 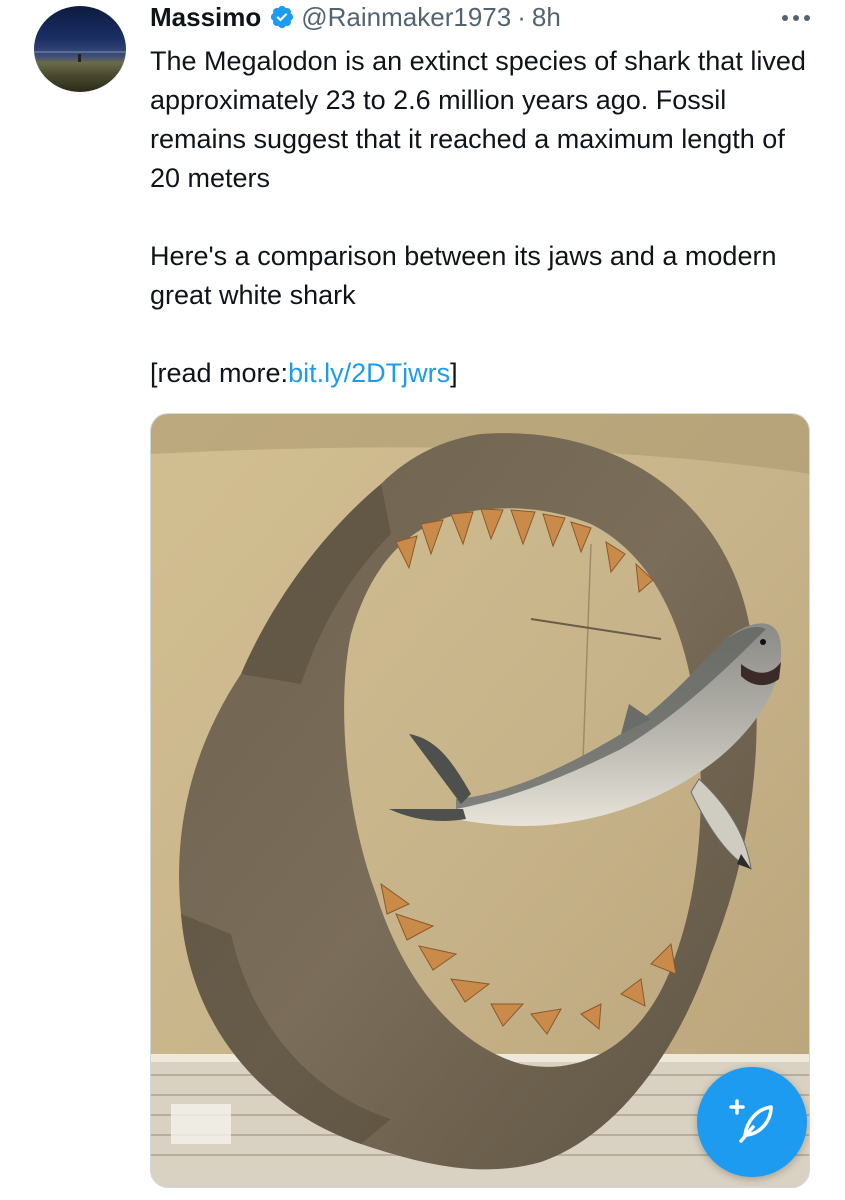 What do you see at coordinates (205, 17) in the screenshot?
I see `author-name: Massimo` at bounding box center [205, 17].